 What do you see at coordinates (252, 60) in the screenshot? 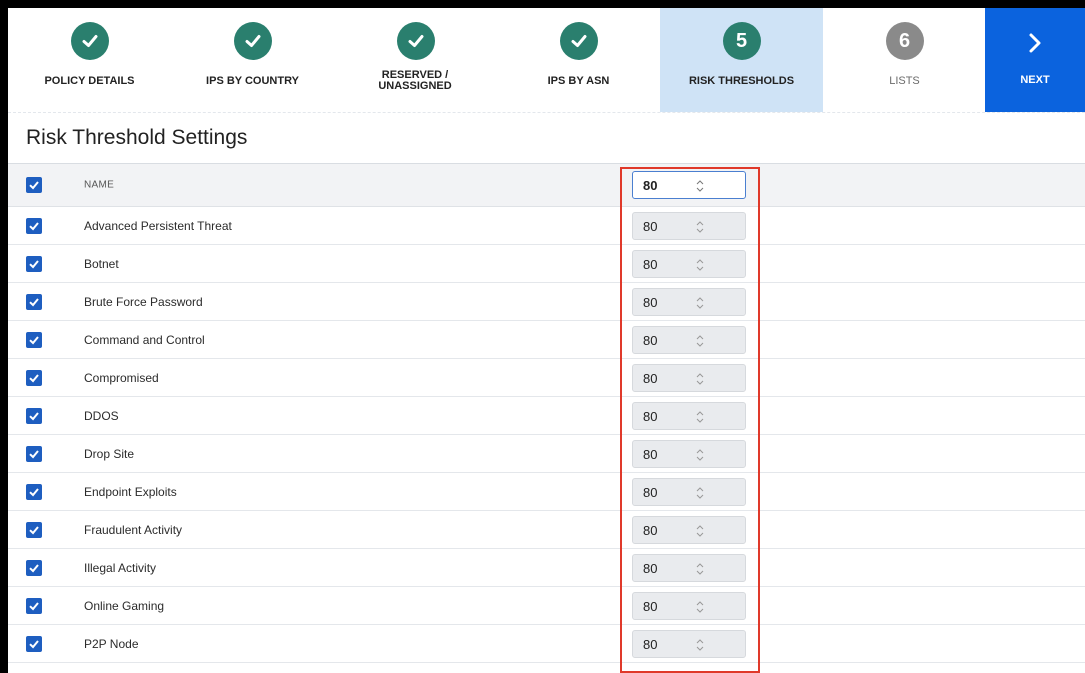
I see `step-ips-by-country: IPS BY COUNTRY` at bounding box center [252, 60].